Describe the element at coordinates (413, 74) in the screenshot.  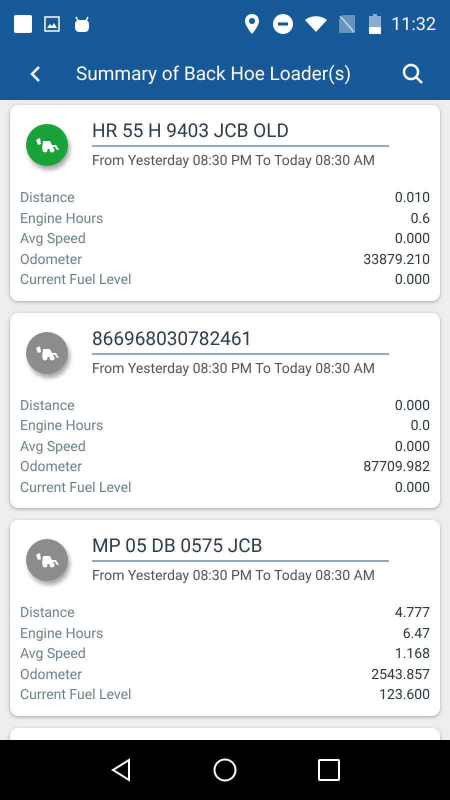
I see `search-icon` at that location.